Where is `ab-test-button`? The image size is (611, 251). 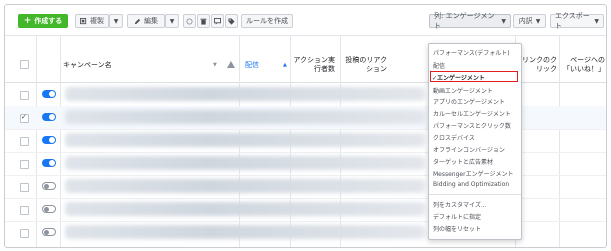 ab-test-button is located at coordinates (189, 21).